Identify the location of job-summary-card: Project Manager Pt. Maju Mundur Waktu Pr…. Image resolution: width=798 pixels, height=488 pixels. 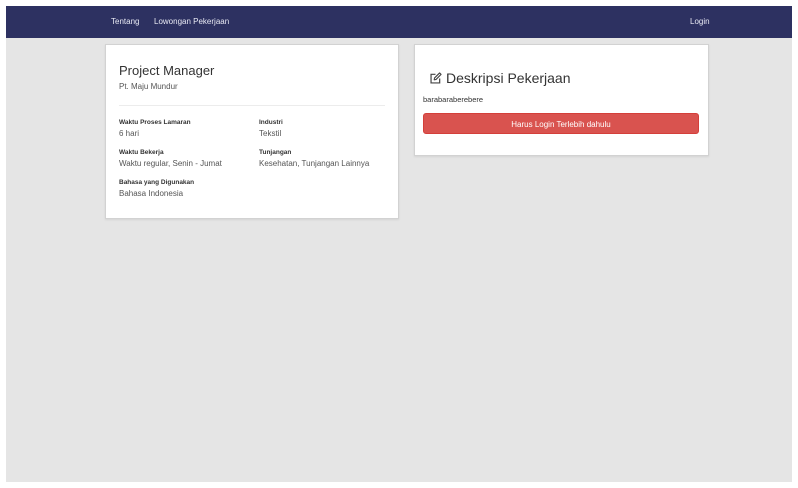
(252, 131).